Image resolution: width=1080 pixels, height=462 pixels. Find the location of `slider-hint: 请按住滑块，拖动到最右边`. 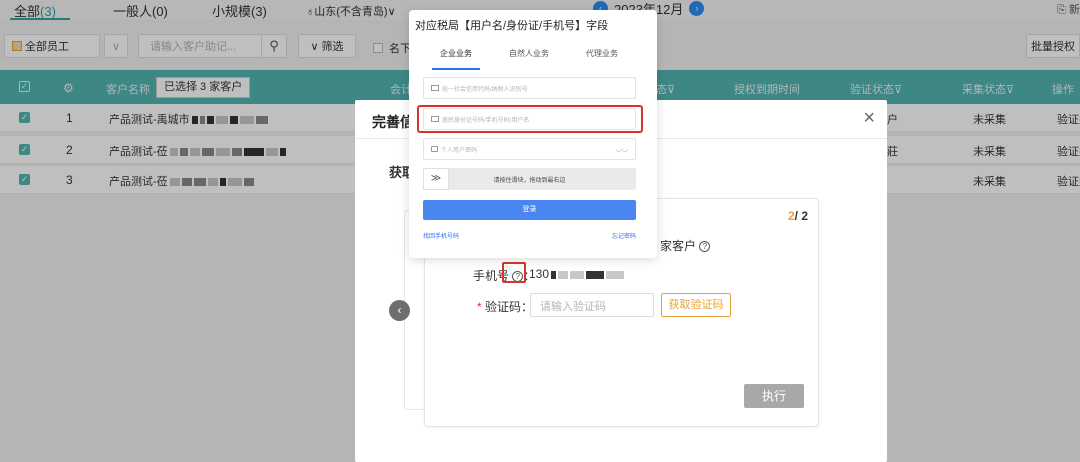

slider-hint: 请按住滑块，拖动到最右边 is located at coordinates (529, 181).